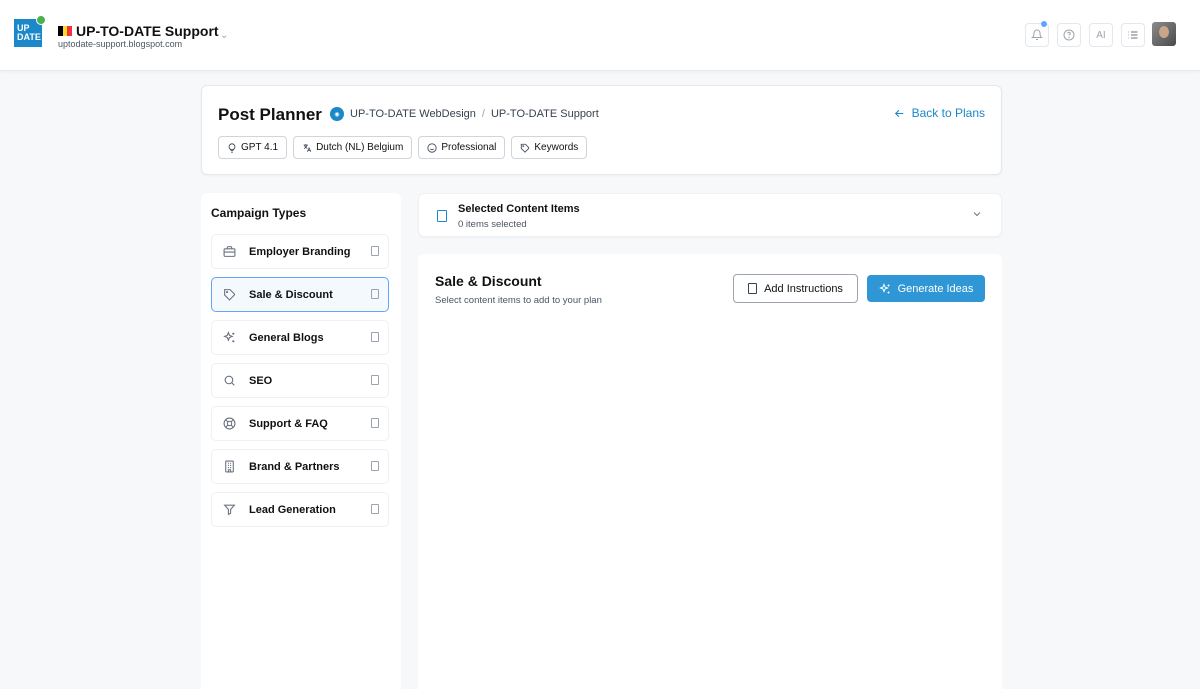  Describe the element at coordinates (545, 114) in the screenshot. I see `breadcrumb-site: UP-TO-DATE Support` at that location.